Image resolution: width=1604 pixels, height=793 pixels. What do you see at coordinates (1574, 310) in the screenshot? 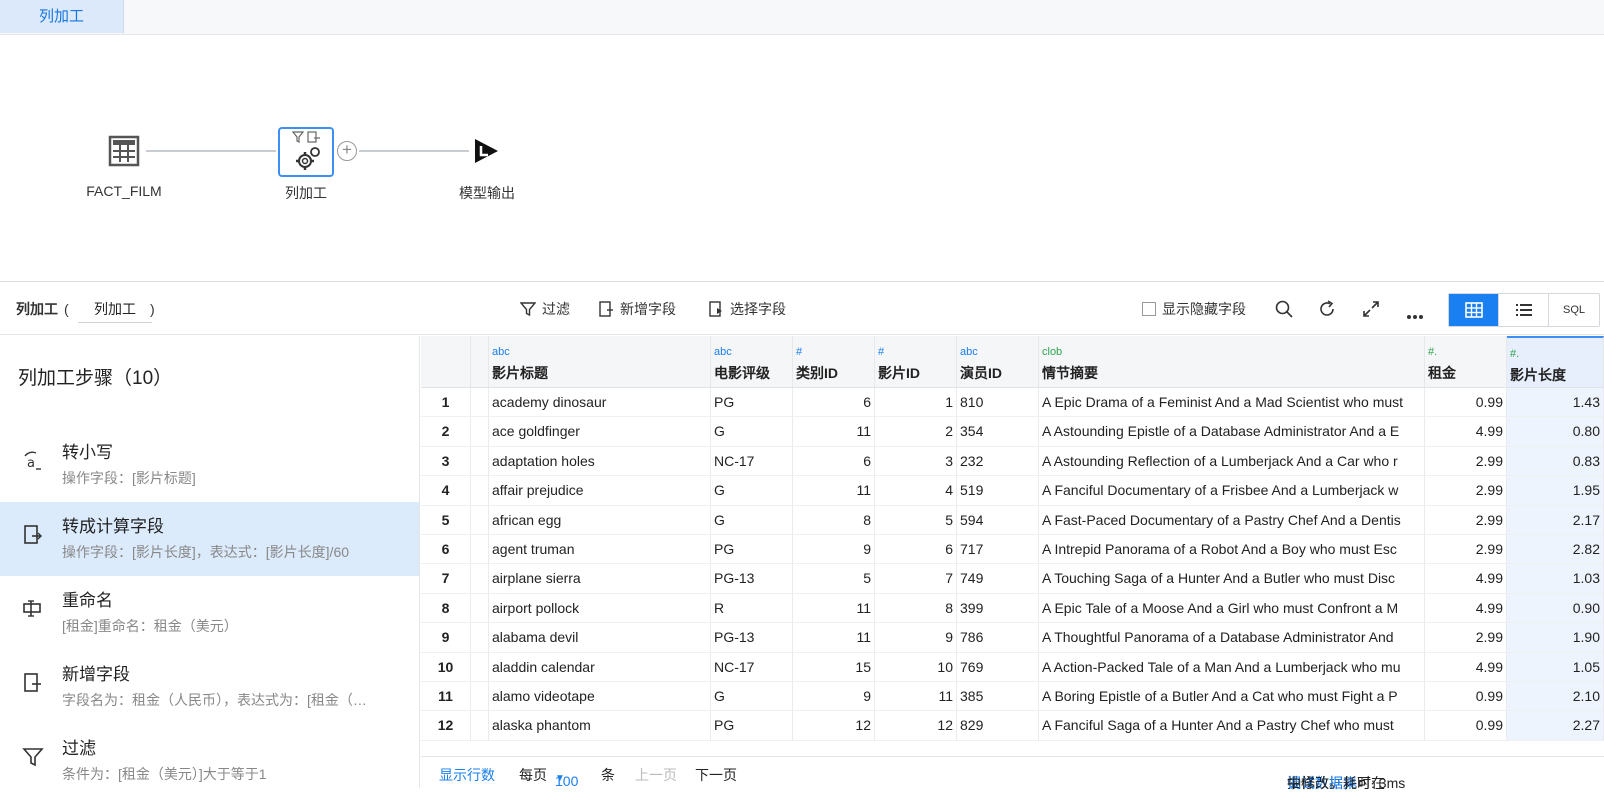
I see `sql-view-button: SQL` at bounding box center [1574, 310].